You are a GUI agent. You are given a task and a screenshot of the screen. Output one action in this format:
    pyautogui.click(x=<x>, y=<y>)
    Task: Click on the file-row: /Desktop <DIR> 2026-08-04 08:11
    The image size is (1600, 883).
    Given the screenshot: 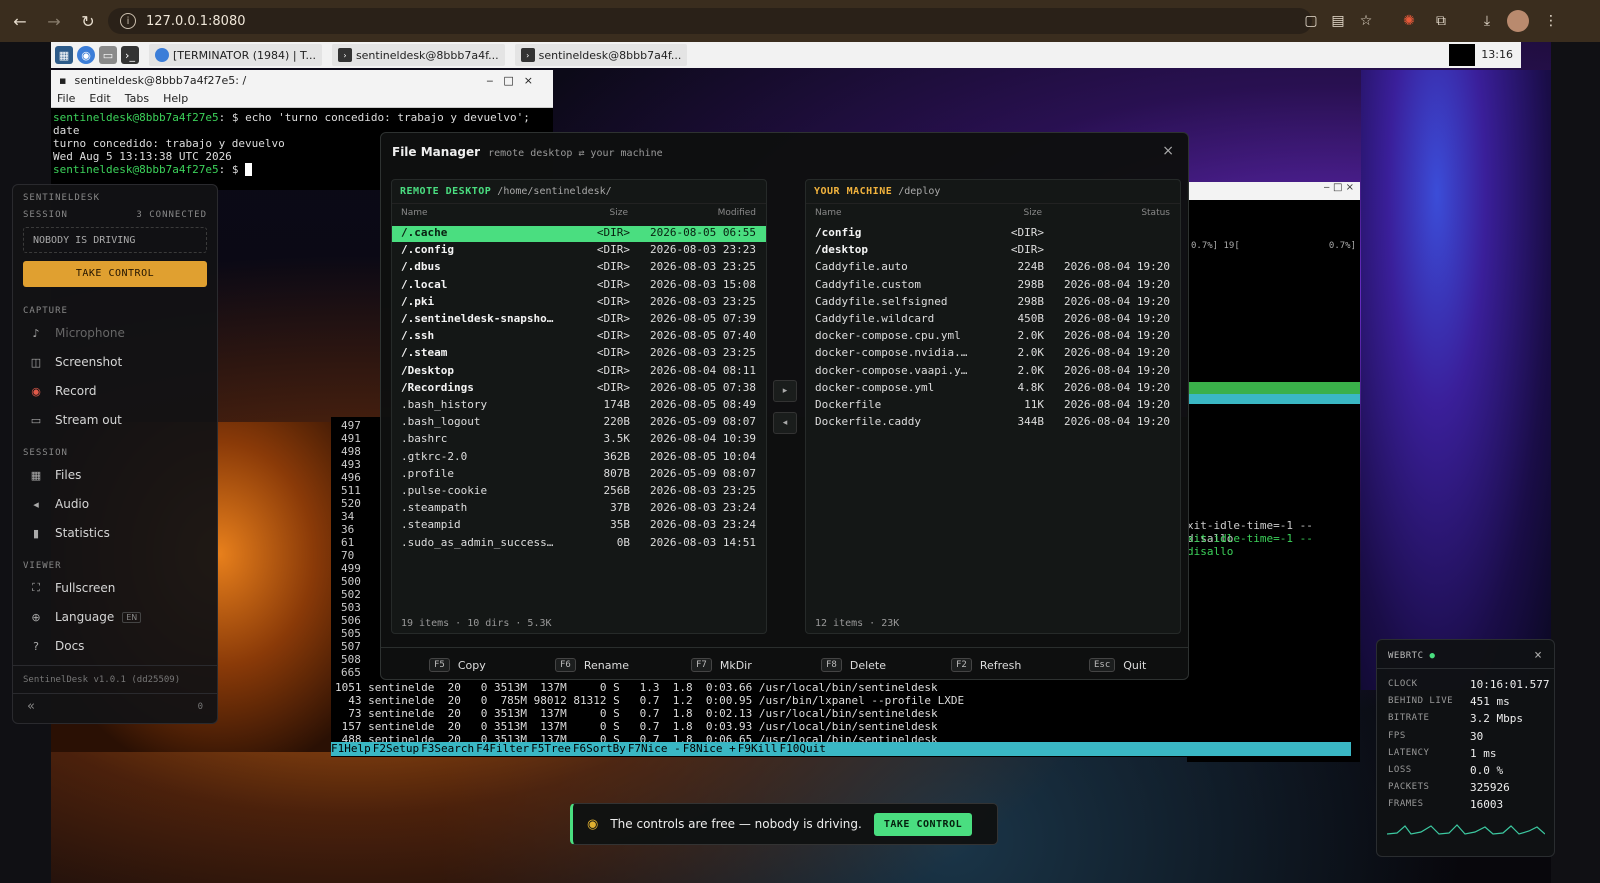 What is the action you would take?
    pyautogui.click(x=579, y=372)
    